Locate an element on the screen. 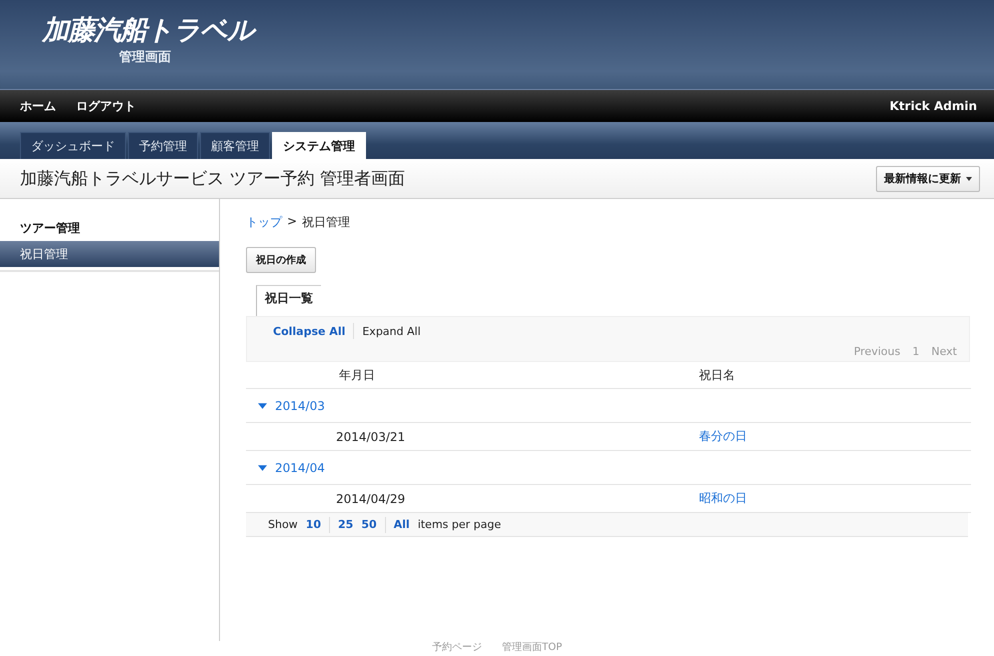  tab: 予約管理 is located at coordinates (163, 145).